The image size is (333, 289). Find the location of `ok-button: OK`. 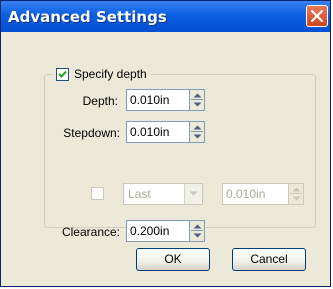

ok-button: OK is located at coordinates (173, 259).